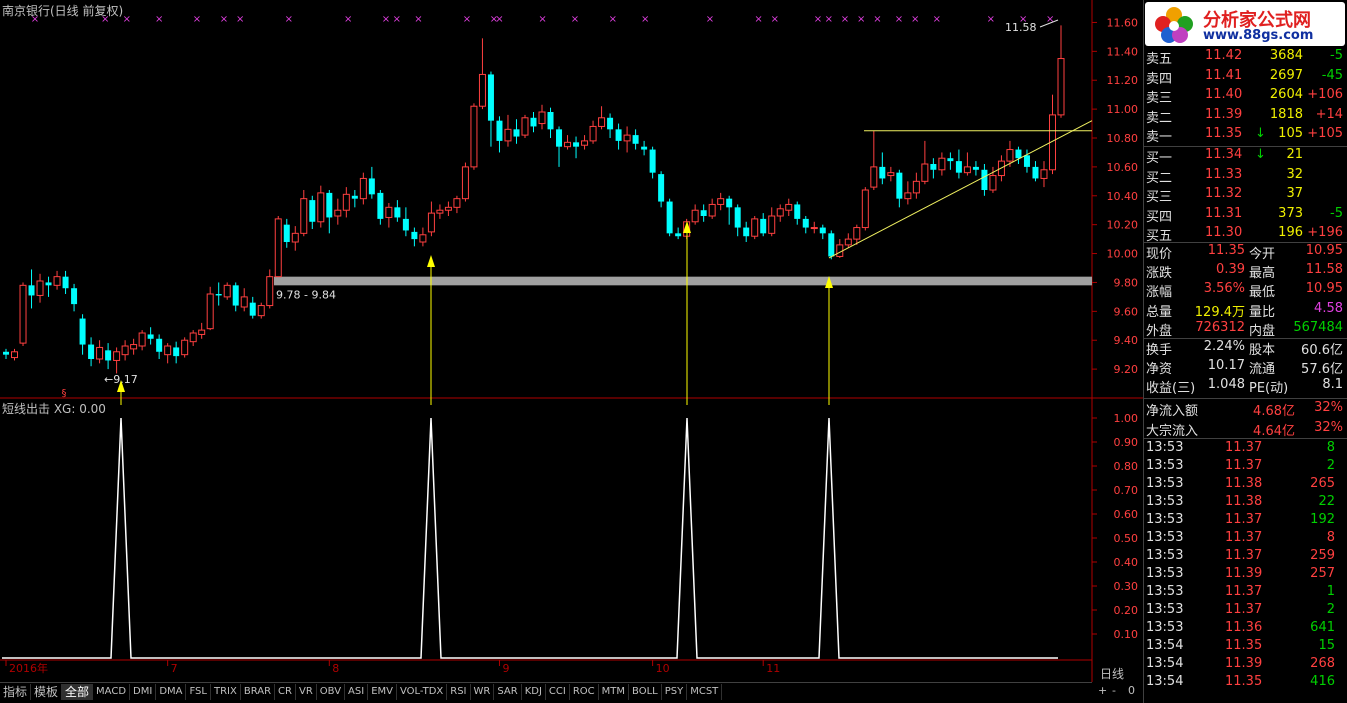  Describe the element at coordinates (1294, 174) in the screenshot. I see `bid-volume: 32` at that location.